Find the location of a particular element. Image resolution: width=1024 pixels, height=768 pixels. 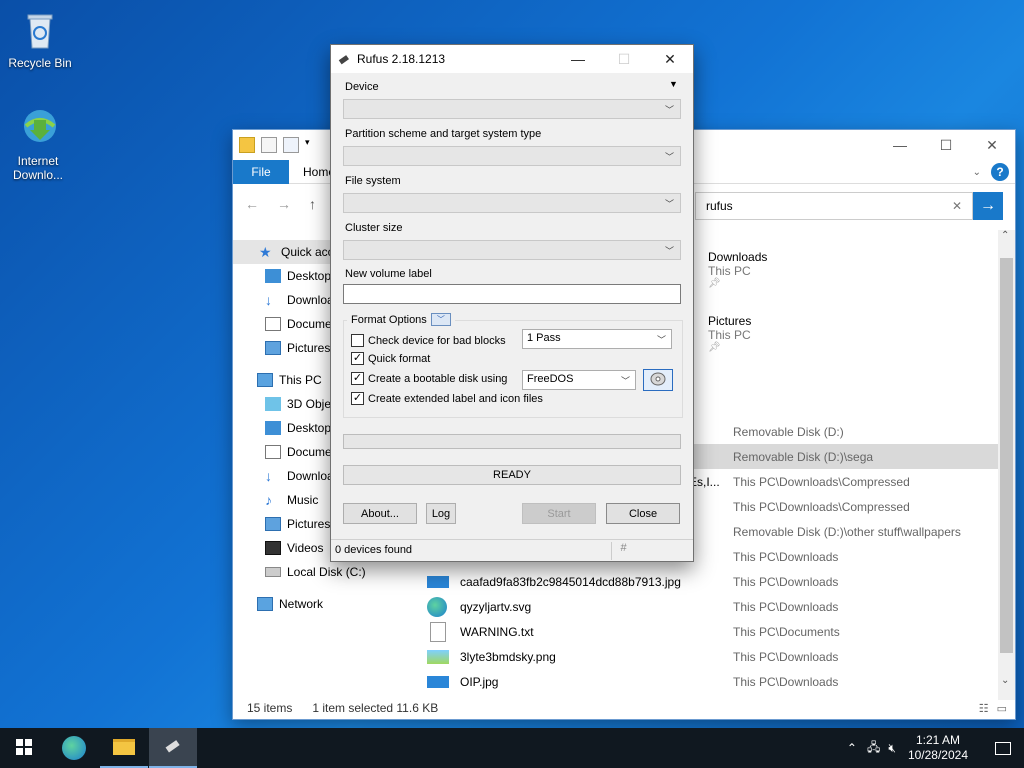

taskbar-file-explorer is located at coordinates (124, 748).